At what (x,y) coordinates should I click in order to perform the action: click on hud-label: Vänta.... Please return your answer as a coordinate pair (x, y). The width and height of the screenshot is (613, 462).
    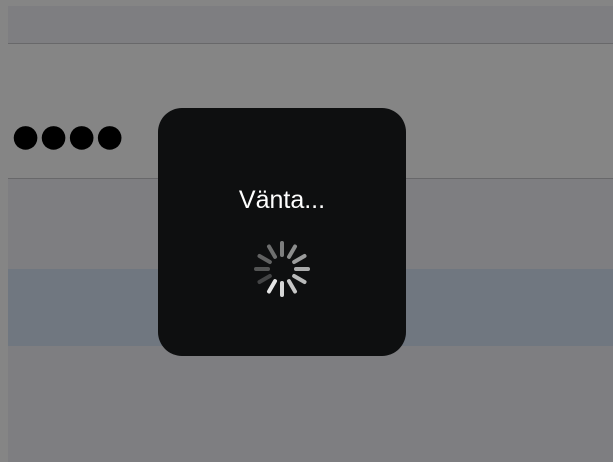
    Looking at the image, I should click on (282, 200).